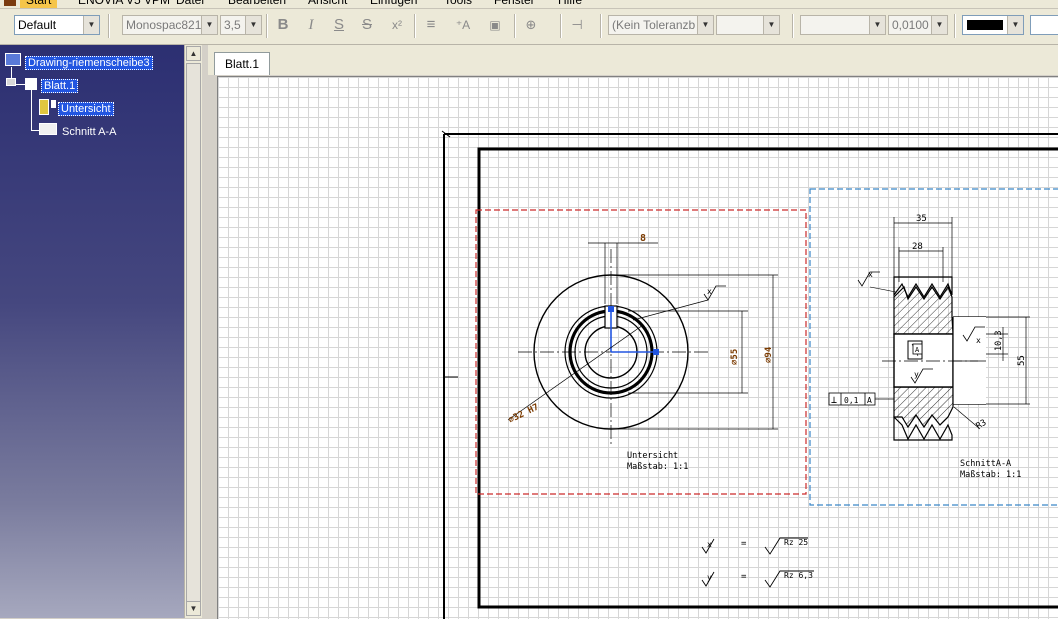 This screenshot has width=1058, height=619. I want to click on menu-tools: Tools, so click(458, 4).